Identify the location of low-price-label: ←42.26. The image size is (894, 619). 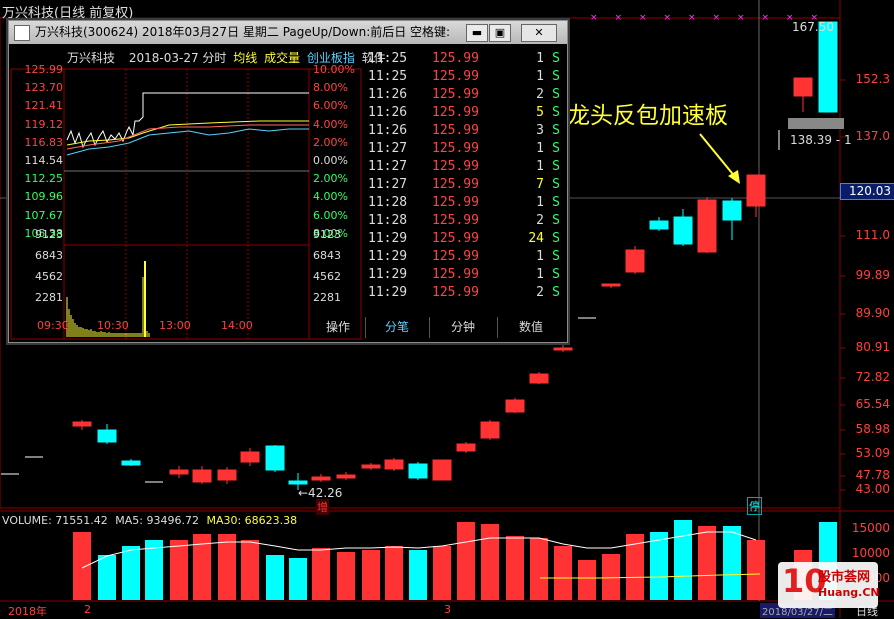
(320, 493).